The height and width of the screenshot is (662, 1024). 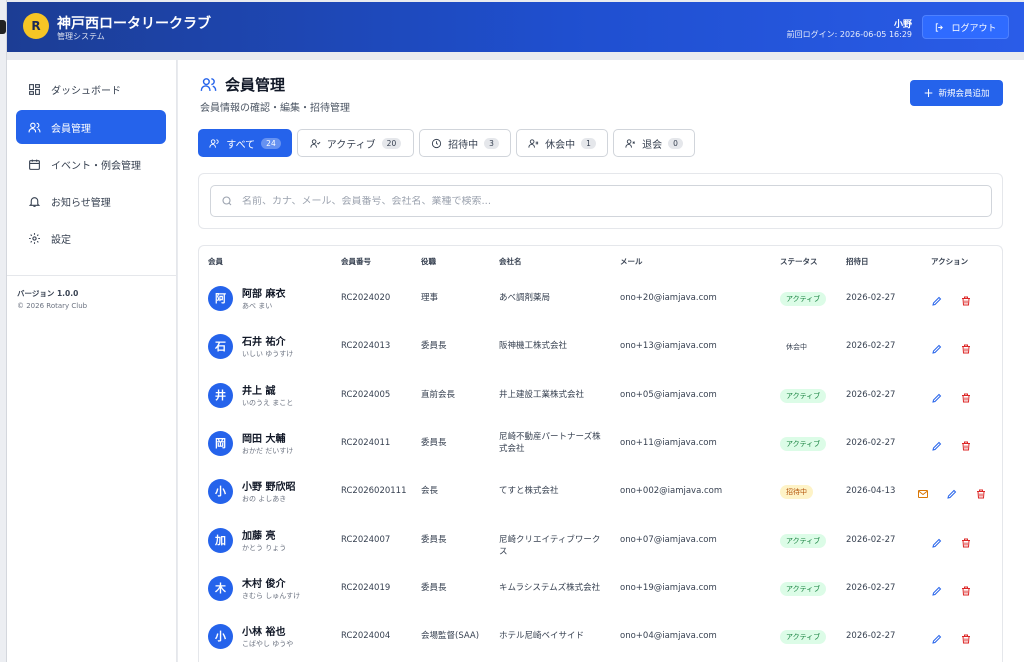 What do you see at coordinates (974, 28) in the screenshot?
I see `logout-label: ログアウト` at bounding box center [974, 28].